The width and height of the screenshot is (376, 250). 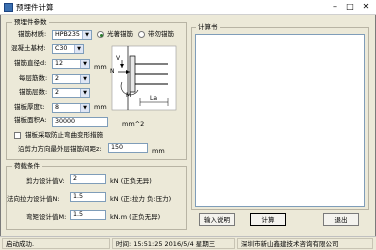 I want to click on minimize-icon: –, so click(x=335, y=7).